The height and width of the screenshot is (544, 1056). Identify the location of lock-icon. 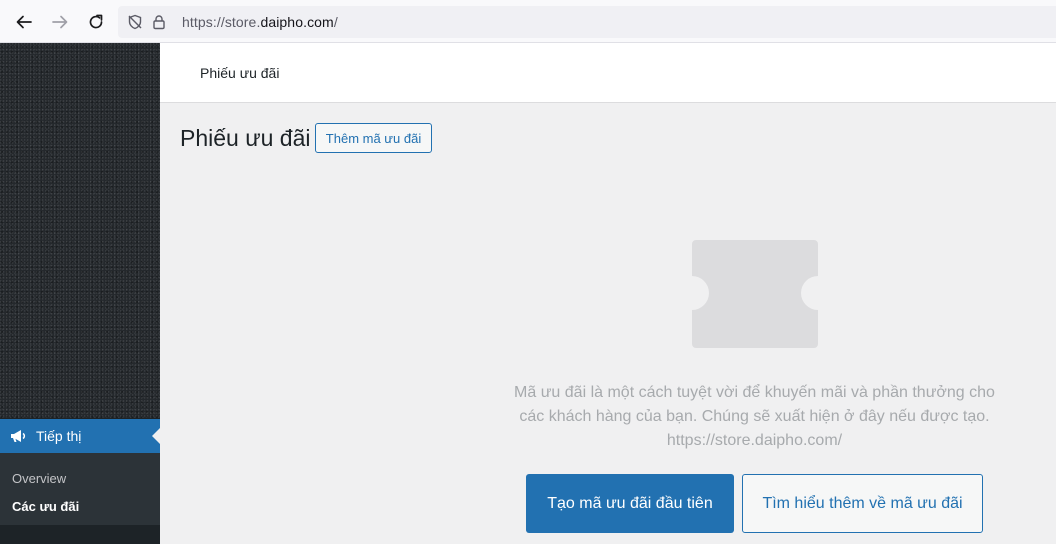
(159, 22).